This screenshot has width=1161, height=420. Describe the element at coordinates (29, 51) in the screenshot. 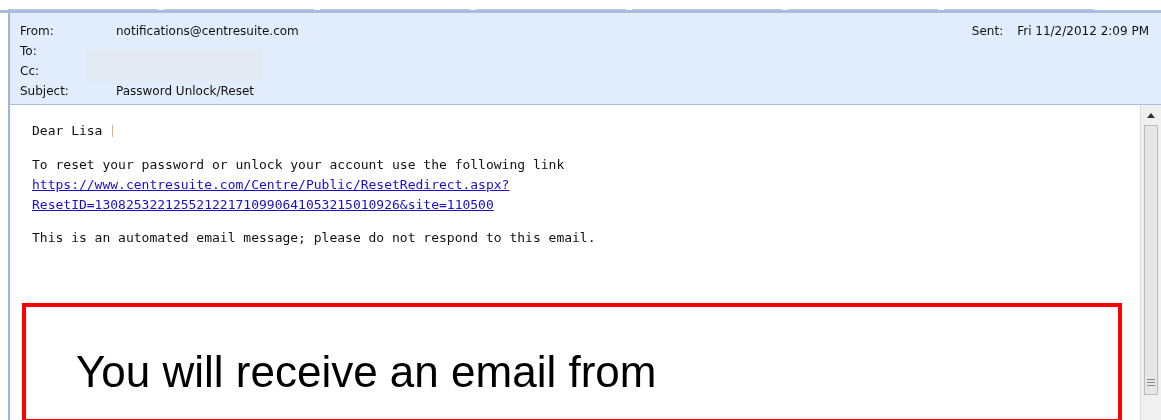

I see `field-label: To:` at that location.